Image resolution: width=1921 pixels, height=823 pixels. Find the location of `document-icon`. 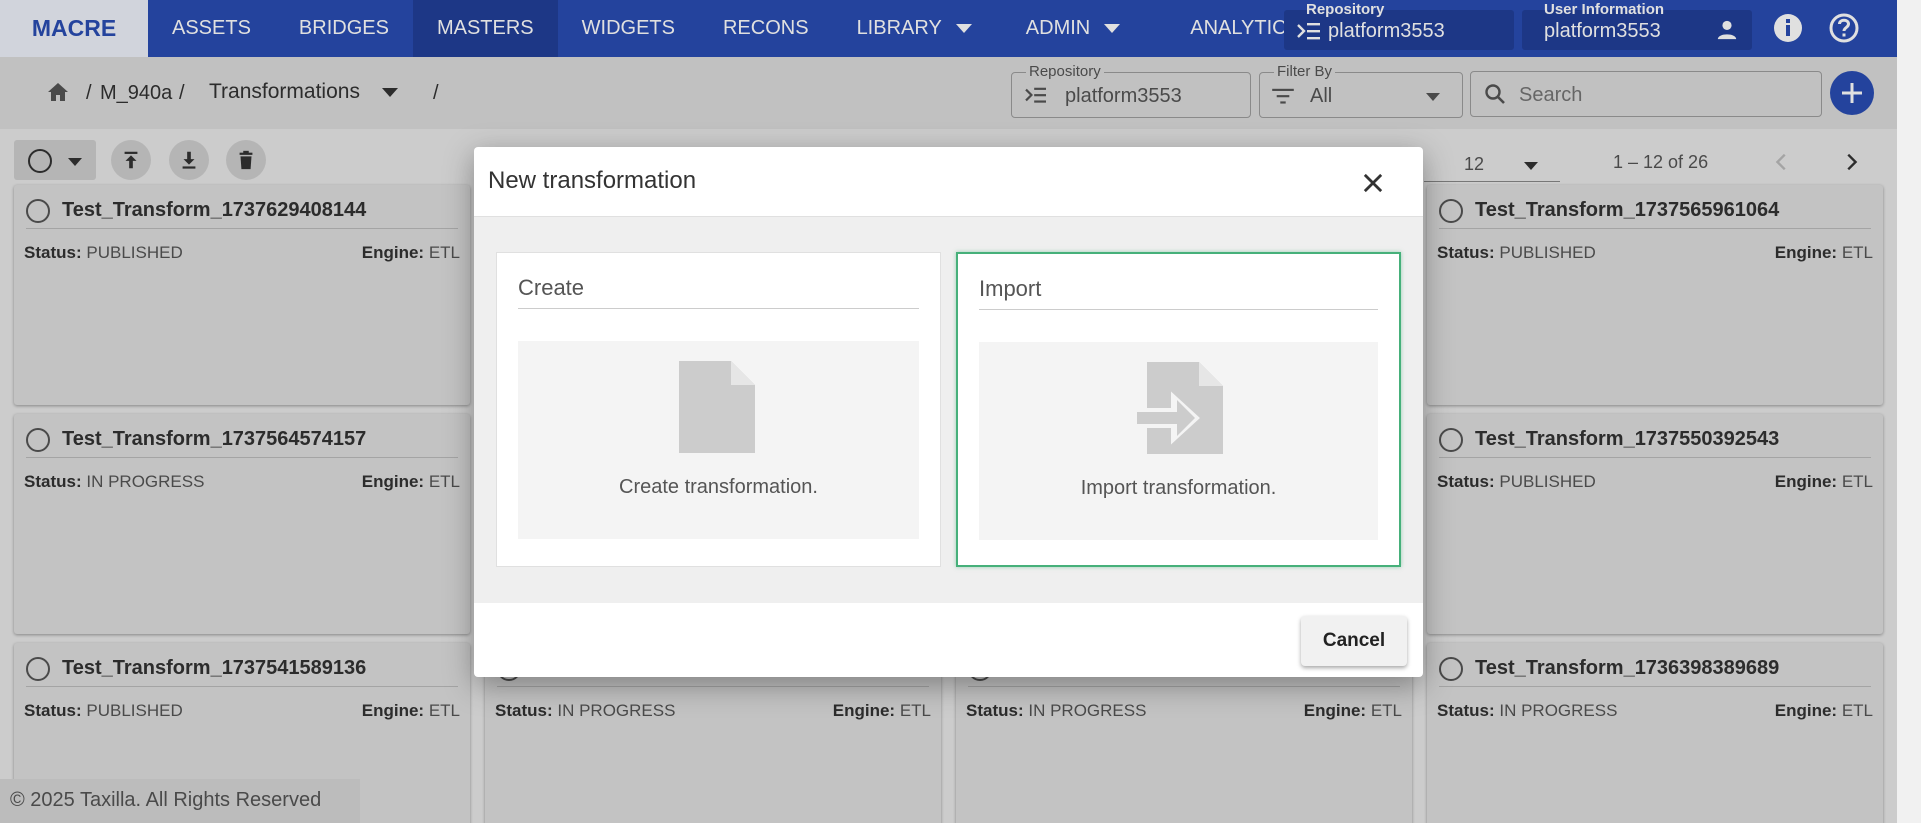

document-icon is located at coordinates (717, 407).